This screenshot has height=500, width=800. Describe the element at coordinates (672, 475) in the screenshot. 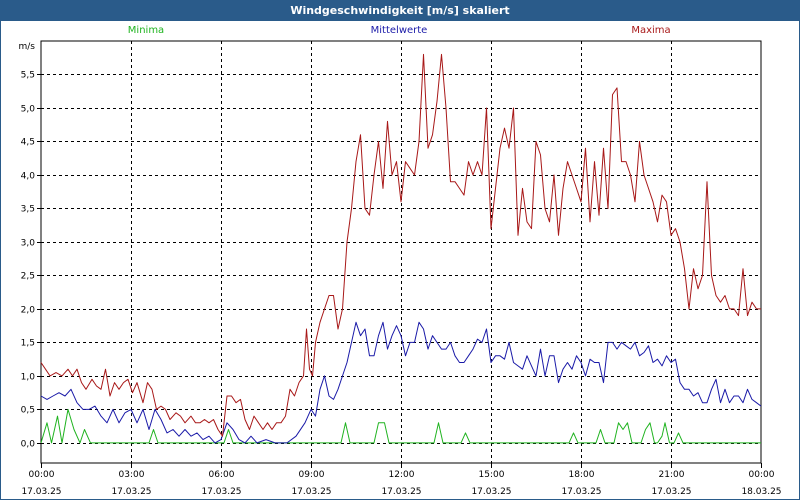

I see `x-tick-time: 21:00` at that location.